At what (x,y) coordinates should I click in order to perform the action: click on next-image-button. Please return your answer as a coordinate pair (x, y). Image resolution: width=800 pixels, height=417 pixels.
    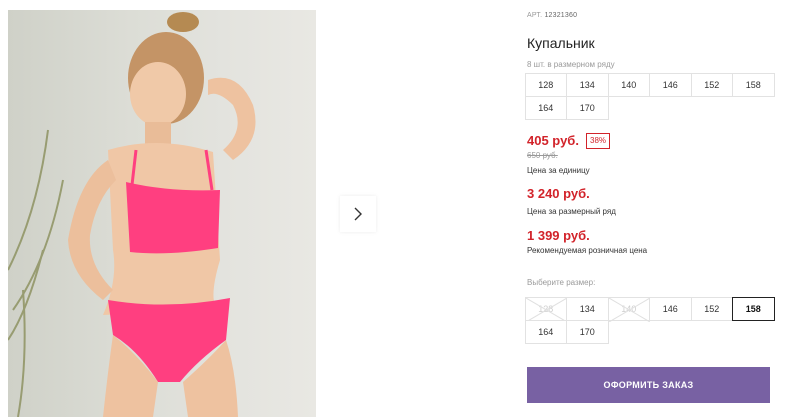
    Looking at the image, I should click on (358, 214).